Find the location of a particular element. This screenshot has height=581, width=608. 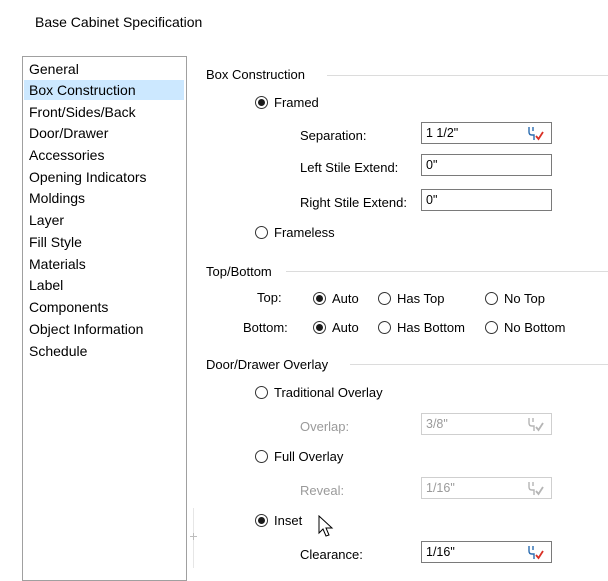

top-has-option: Has Top is located at coordinates (411, 298).